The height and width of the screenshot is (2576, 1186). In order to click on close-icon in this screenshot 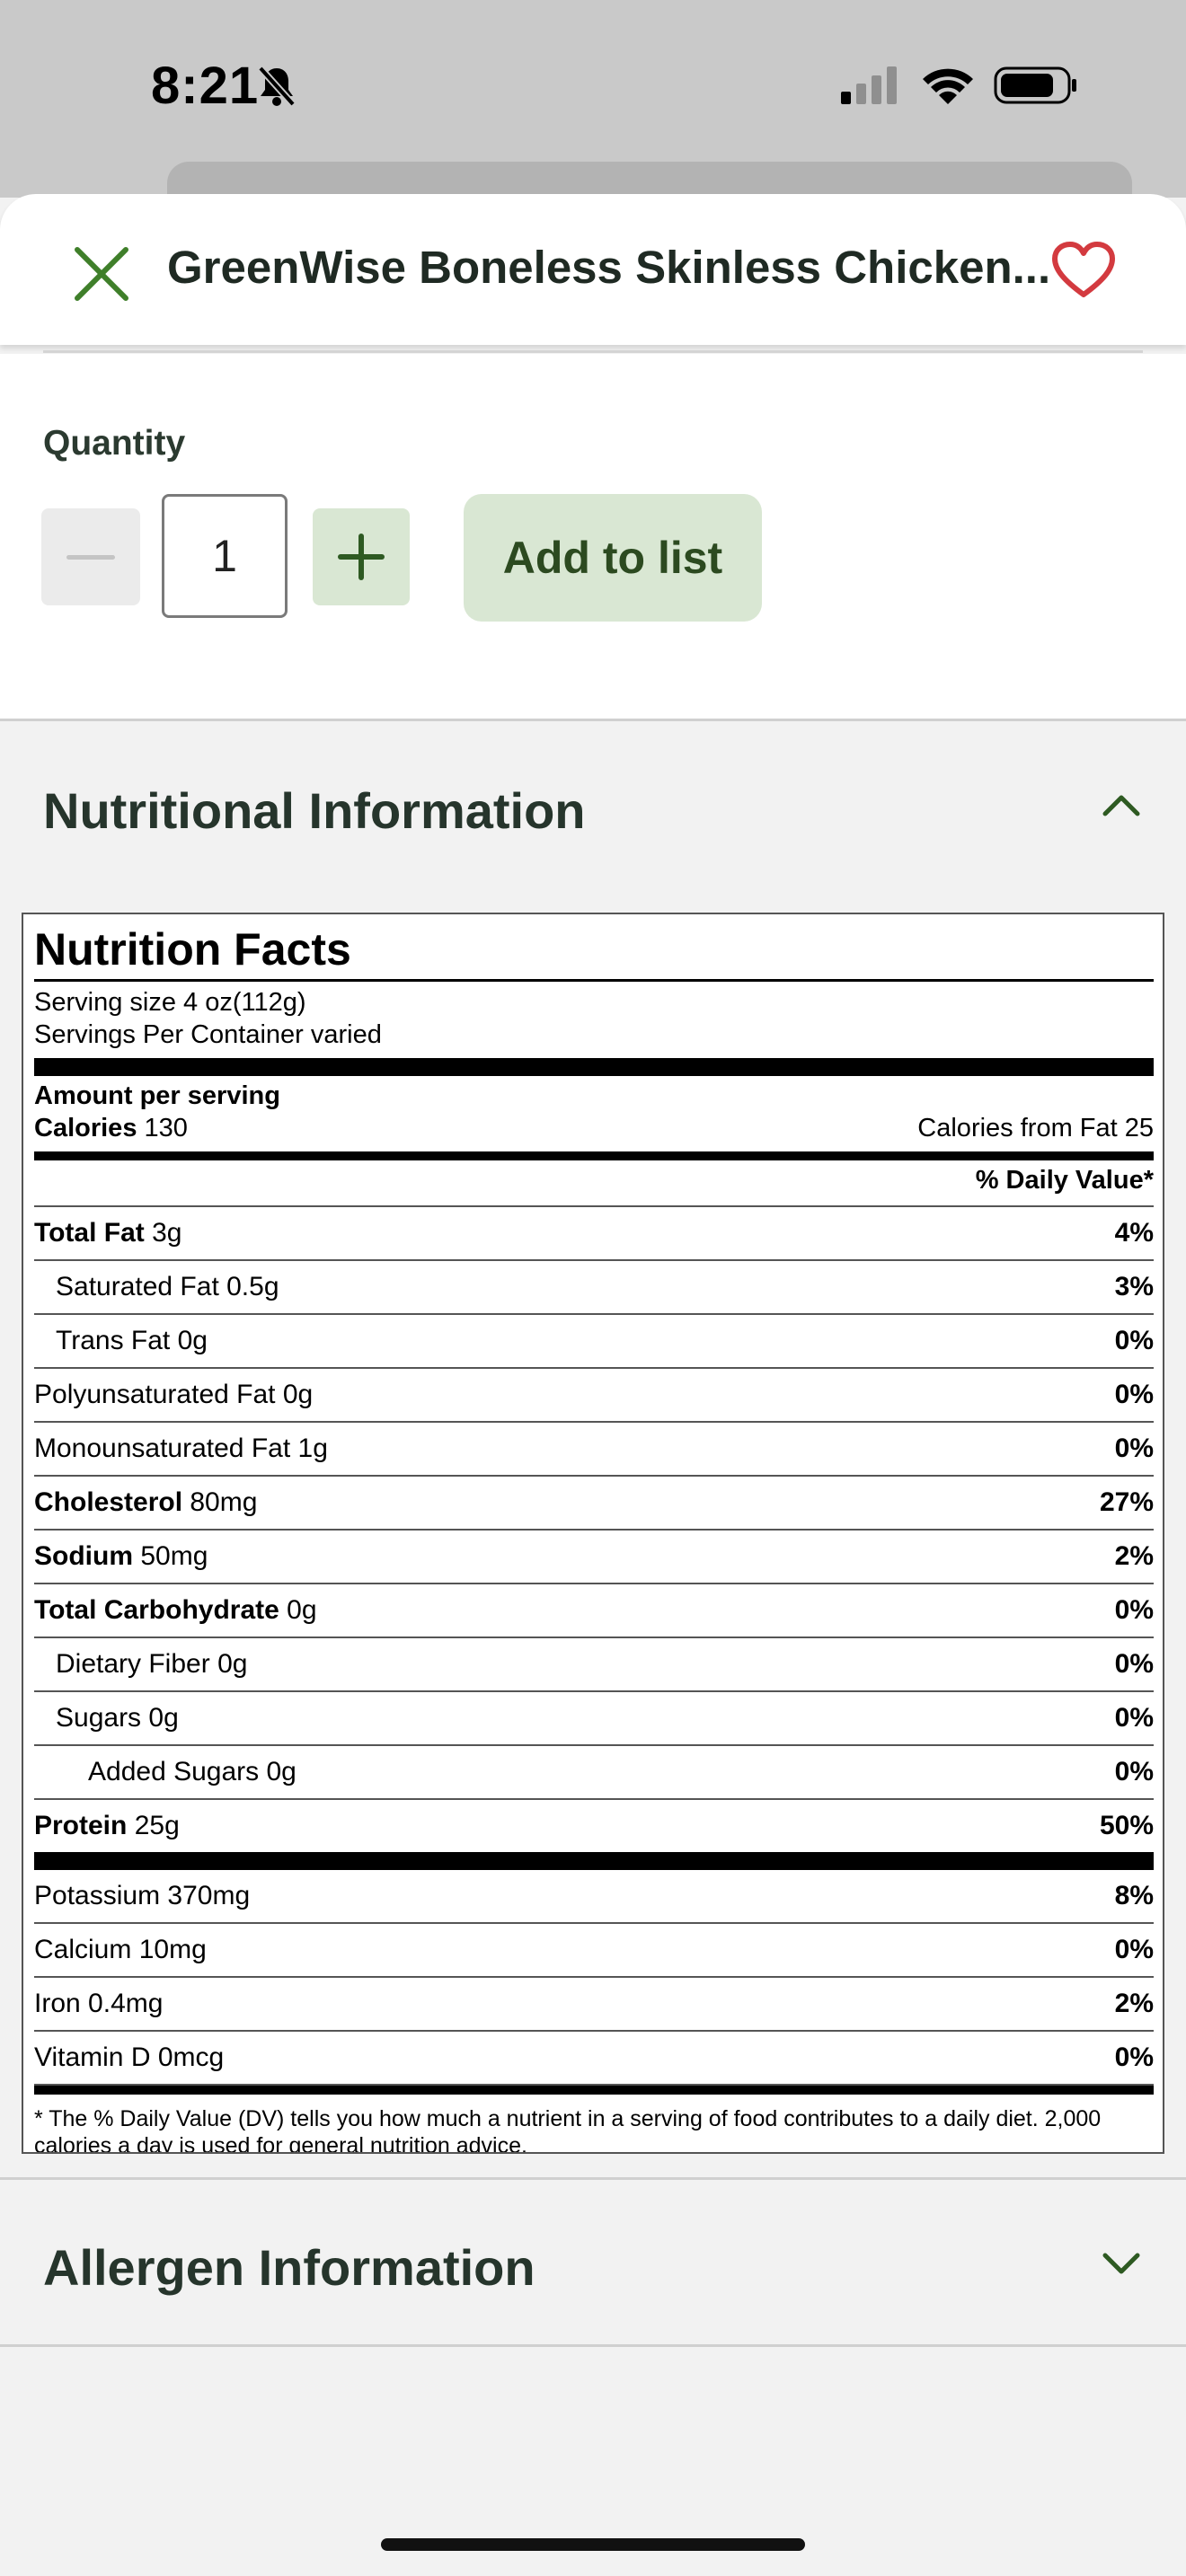, I will do `click(101, 274)`.